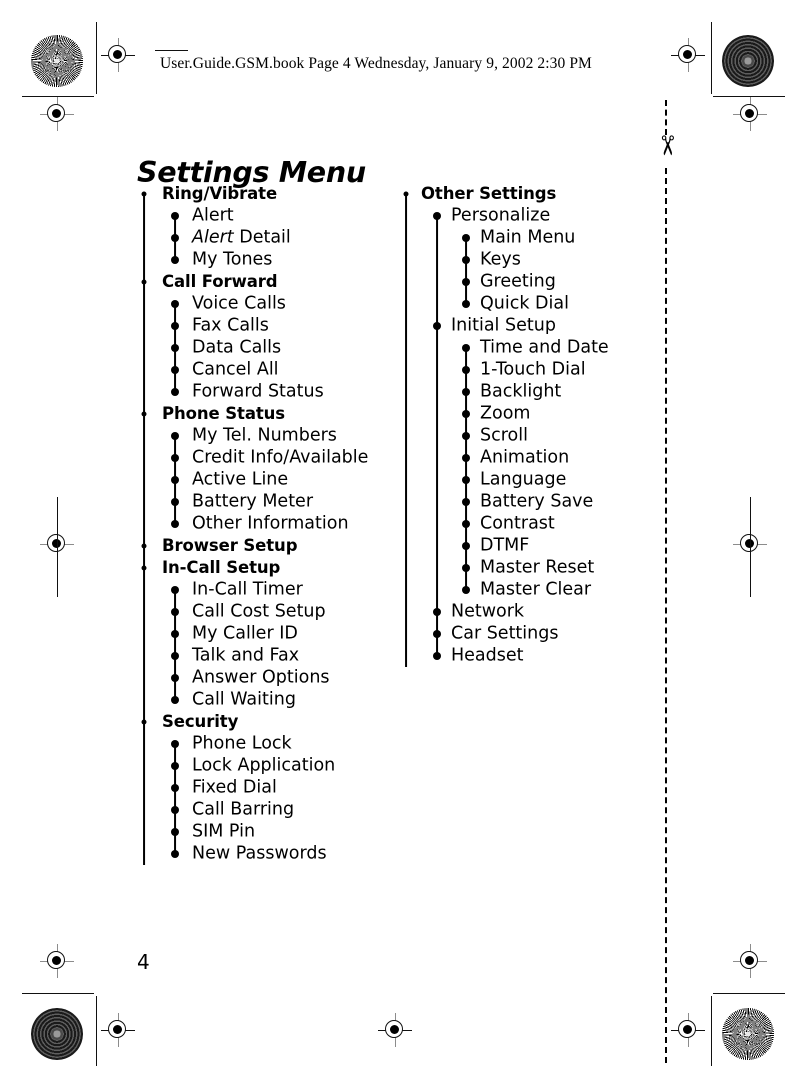  Describe the element at coordinates (97, 58) in the screenshot. I see `crop-rule-top-left-vertical` at that location.